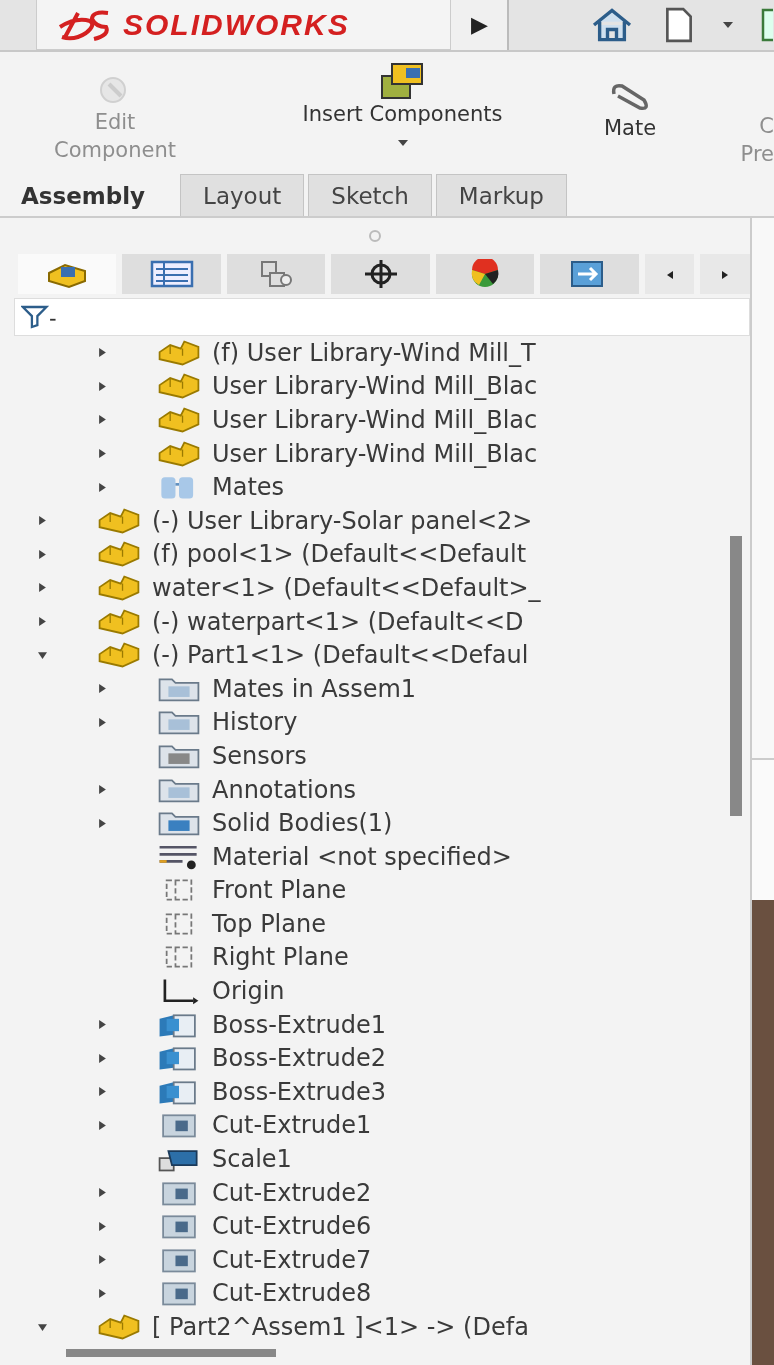 This screenshot has width=774, height=1365. Describe the element at coordinates (252, 1159) in the screenshot. I see `tree-item: Scale1` at that location.